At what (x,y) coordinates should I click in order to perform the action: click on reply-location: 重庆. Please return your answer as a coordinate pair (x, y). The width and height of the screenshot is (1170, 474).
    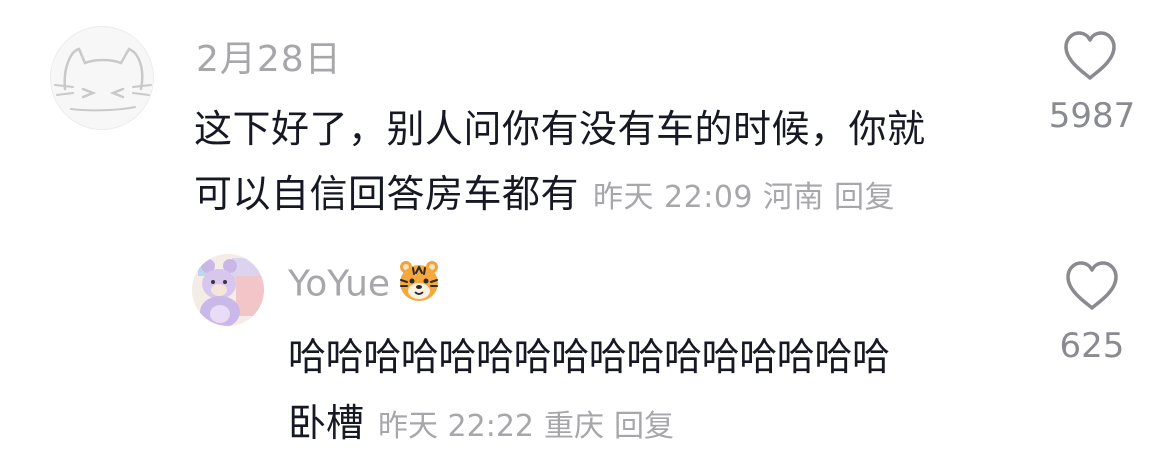
    Looking at the image, I should click on (574, 426).